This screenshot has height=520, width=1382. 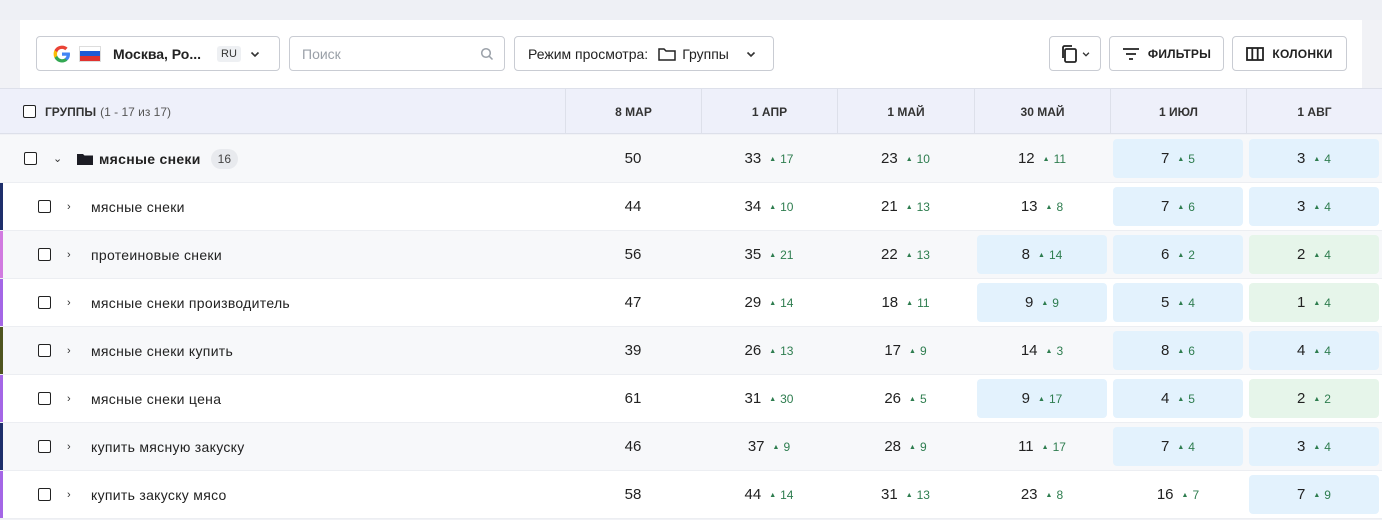 What do you see at coordinates (691, 447) in the screenshot?
I see `table-row: ›купить мясную закуску4637928911177434` at bounding box center [691, 447].